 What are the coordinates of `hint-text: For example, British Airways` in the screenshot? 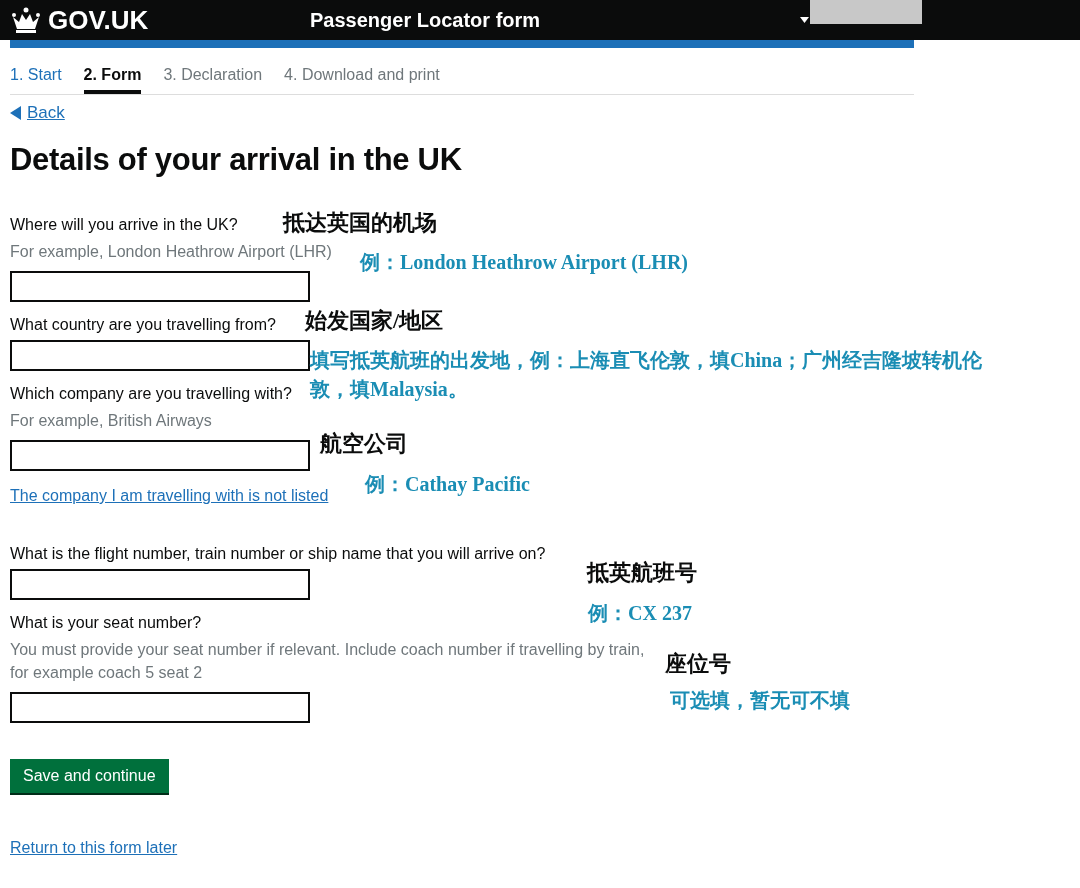 It's located at (111, 421).